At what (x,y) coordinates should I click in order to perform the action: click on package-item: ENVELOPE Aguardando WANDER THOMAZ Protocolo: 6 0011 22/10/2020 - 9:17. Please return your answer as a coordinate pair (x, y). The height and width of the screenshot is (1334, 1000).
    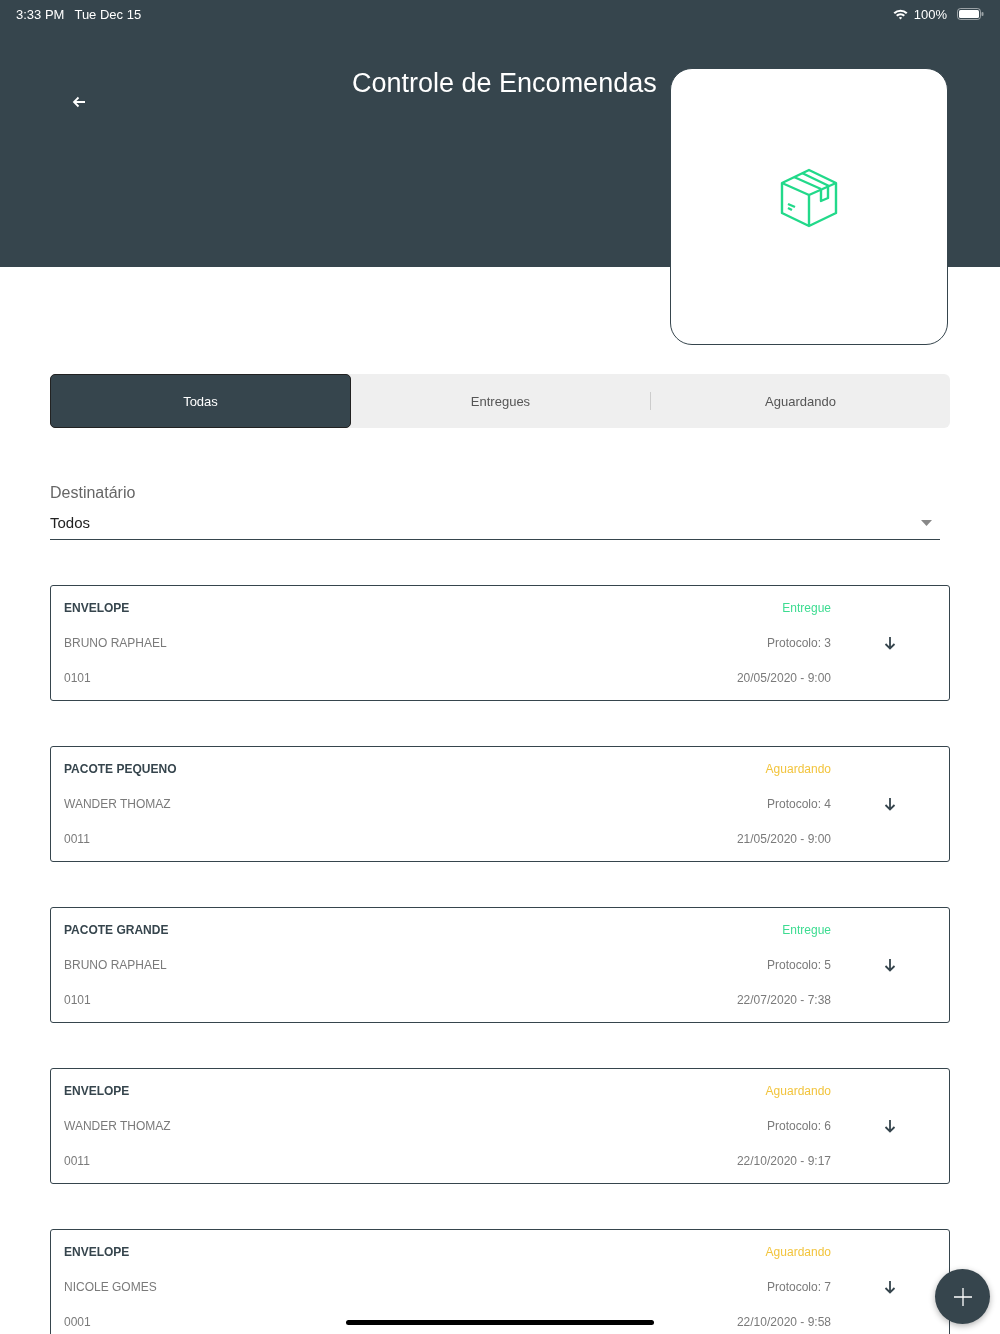
    Looking at the image, I should click on (500, 1126).